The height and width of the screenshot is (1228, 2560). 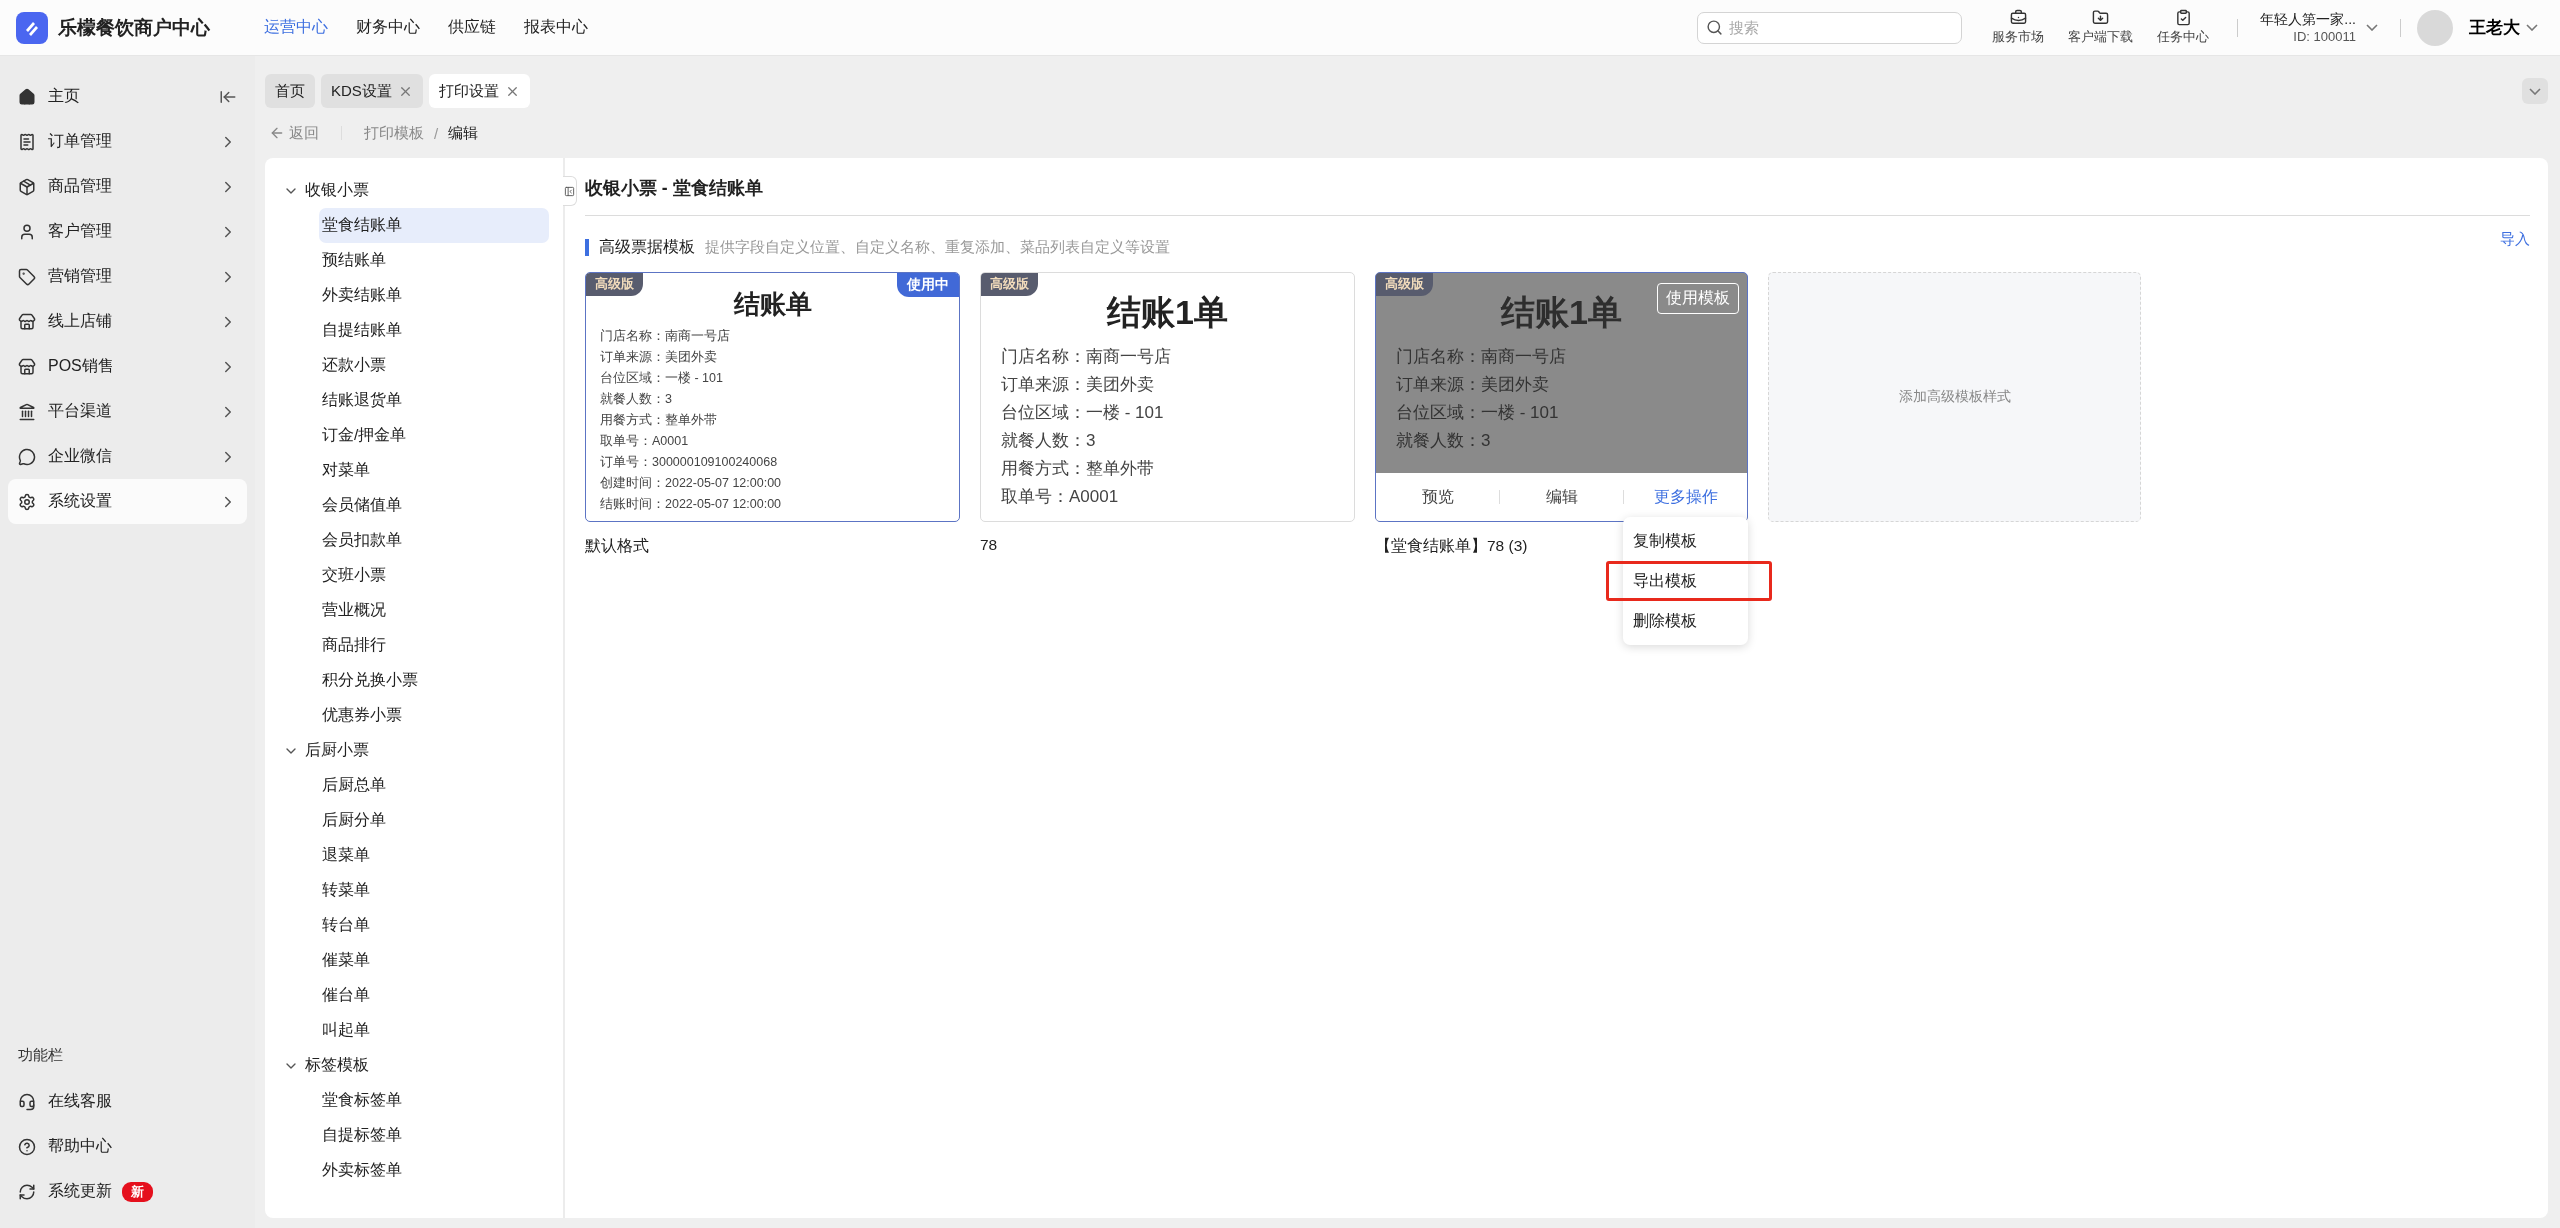 What do you see at coordinates (1685, 497) in the screenshot?
I see `card-action-button: 更多操作` at bounding box center [1685, 497].